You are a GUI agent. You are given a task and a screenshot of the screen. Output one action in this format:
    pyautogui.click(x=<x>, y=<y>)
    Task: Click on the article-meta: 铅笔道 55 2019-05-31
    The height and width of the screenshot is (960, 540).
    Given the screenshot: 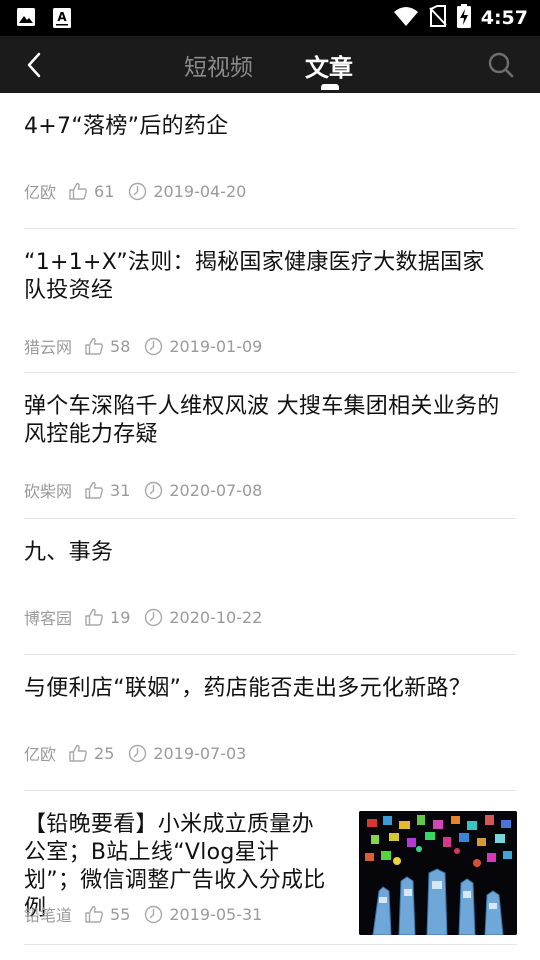 What is the action you would take?
    pyautogui.click(x=143, y=915)
    